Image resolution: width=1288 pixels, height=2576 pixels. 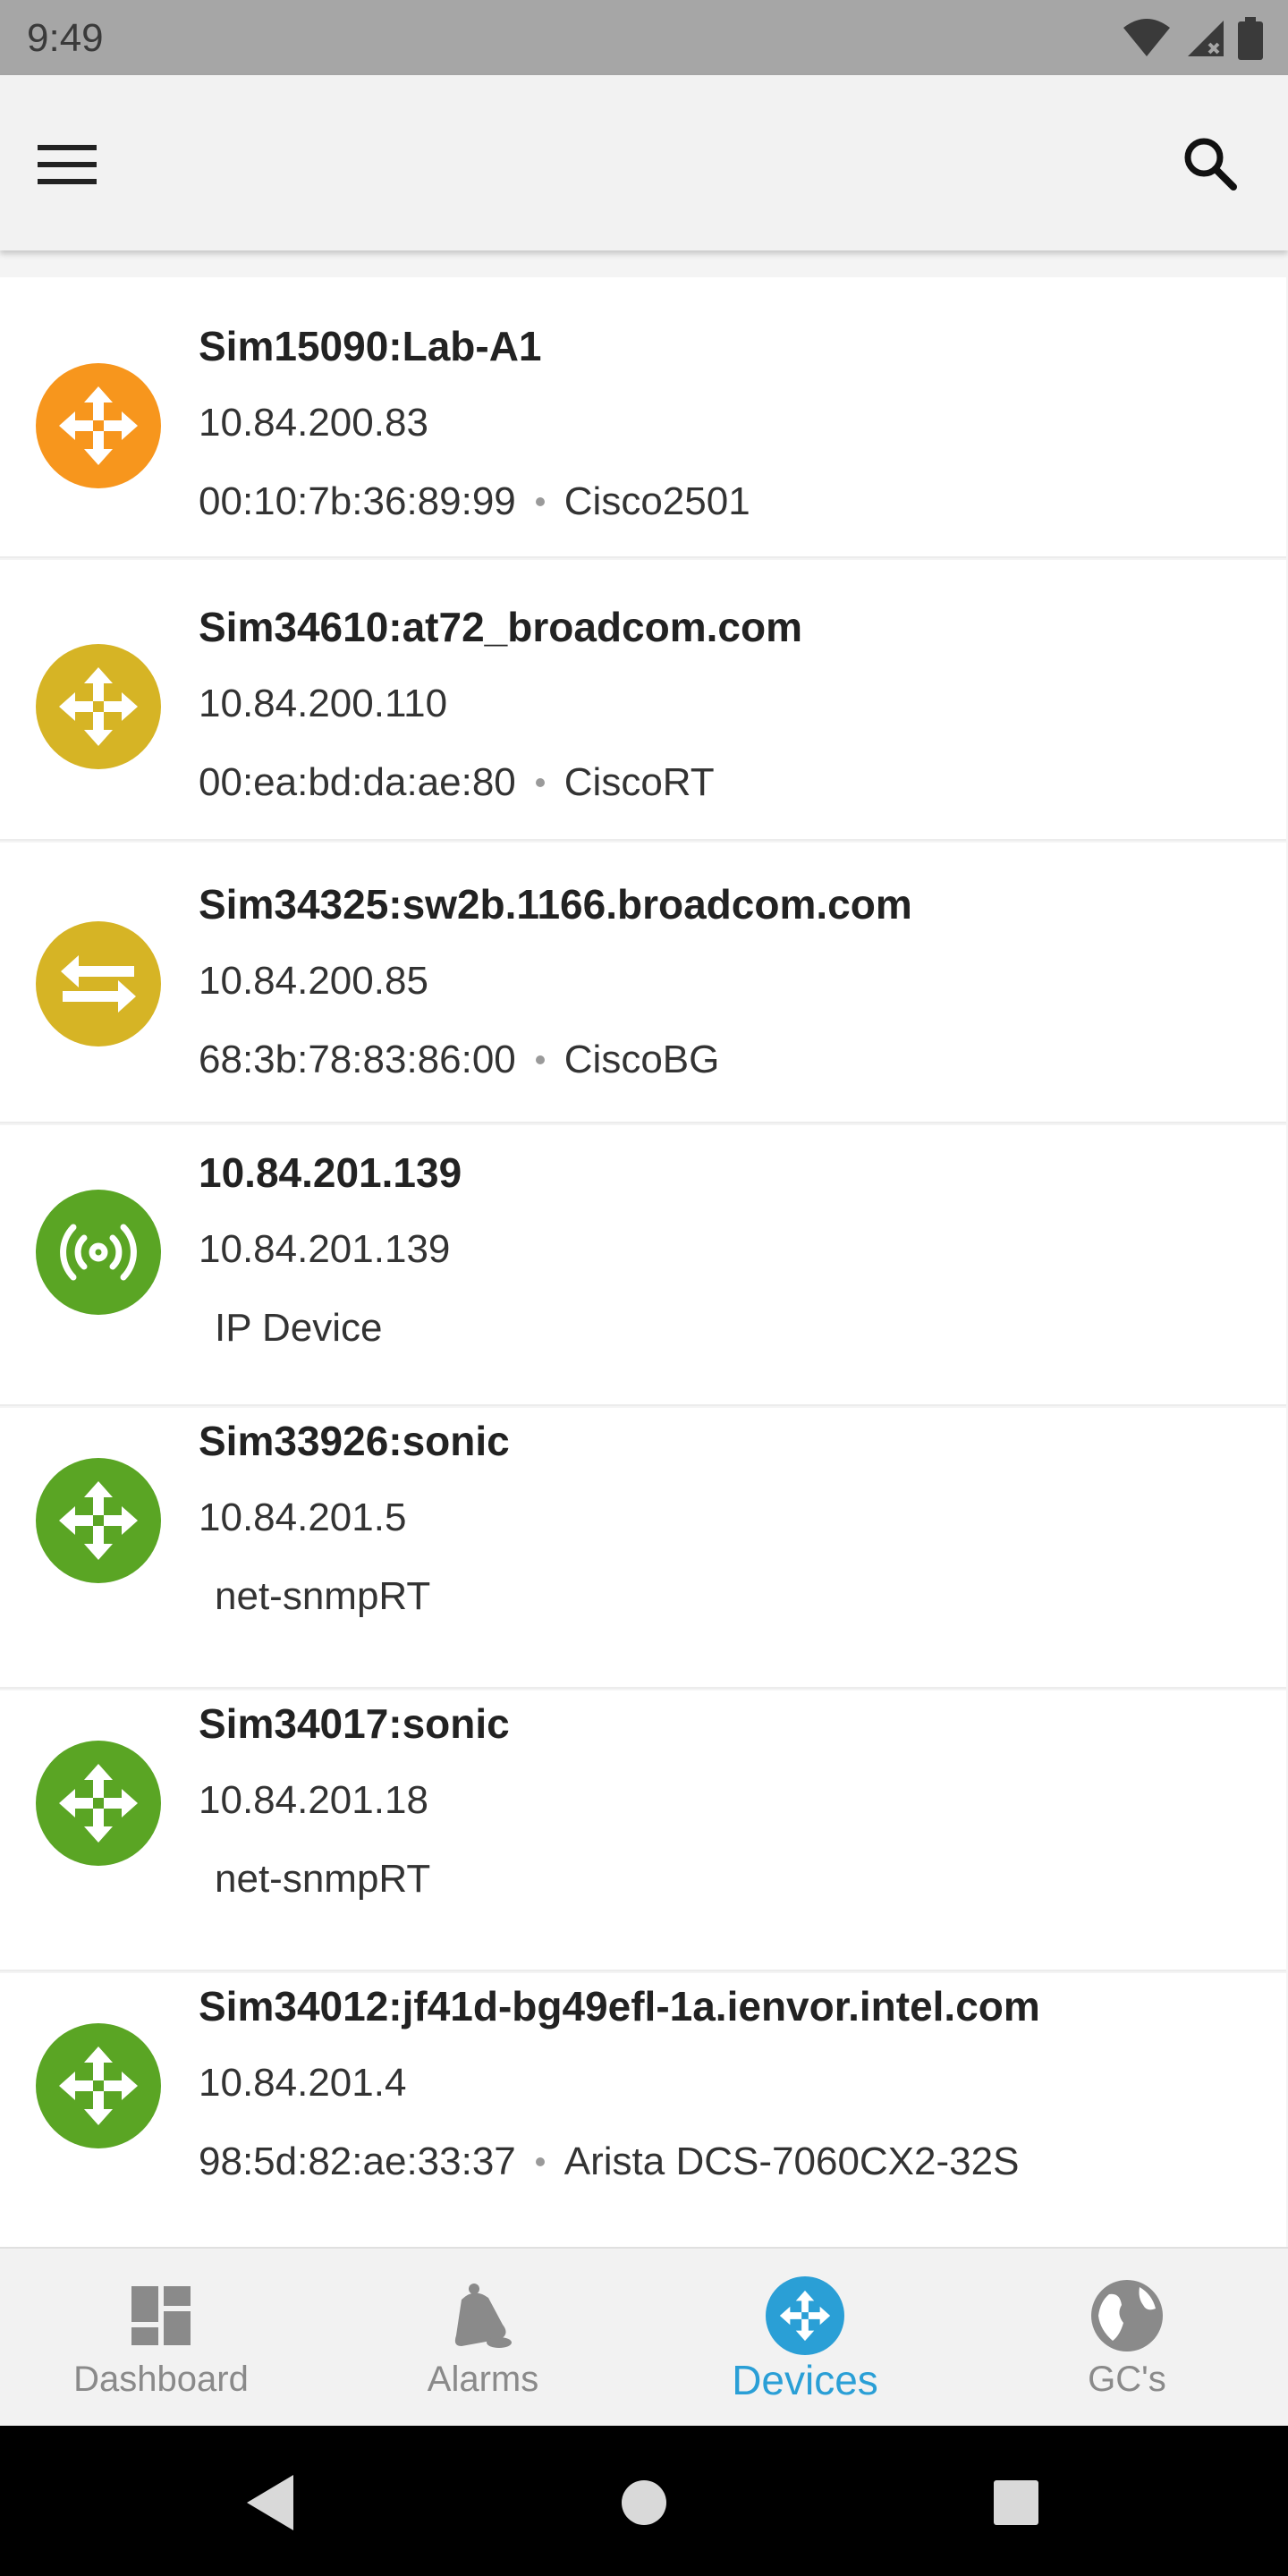 What do you see at coordinates (357, 2161) in the screenshot?
I see `device-mac: 98:5d:82:ae:33:37` at bounding box center [357, 2161].